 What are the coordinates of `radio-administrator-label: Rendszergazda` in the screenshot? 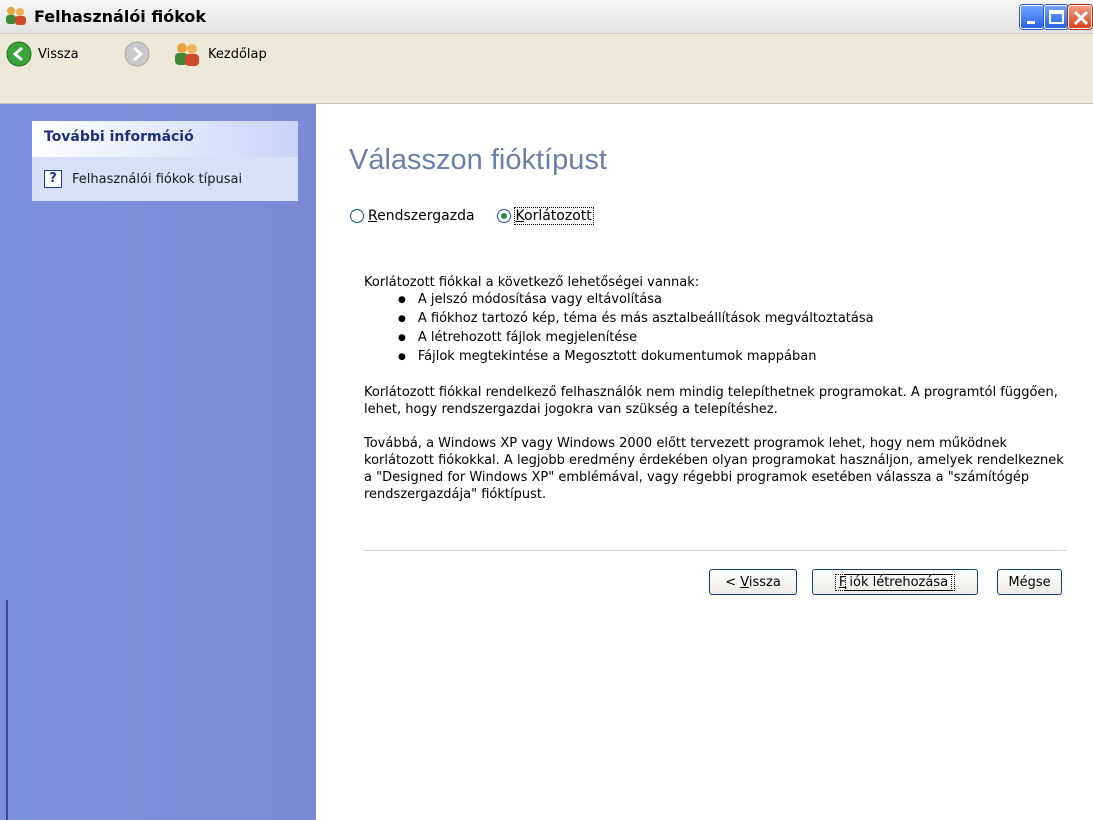 It's located at (421, 216).